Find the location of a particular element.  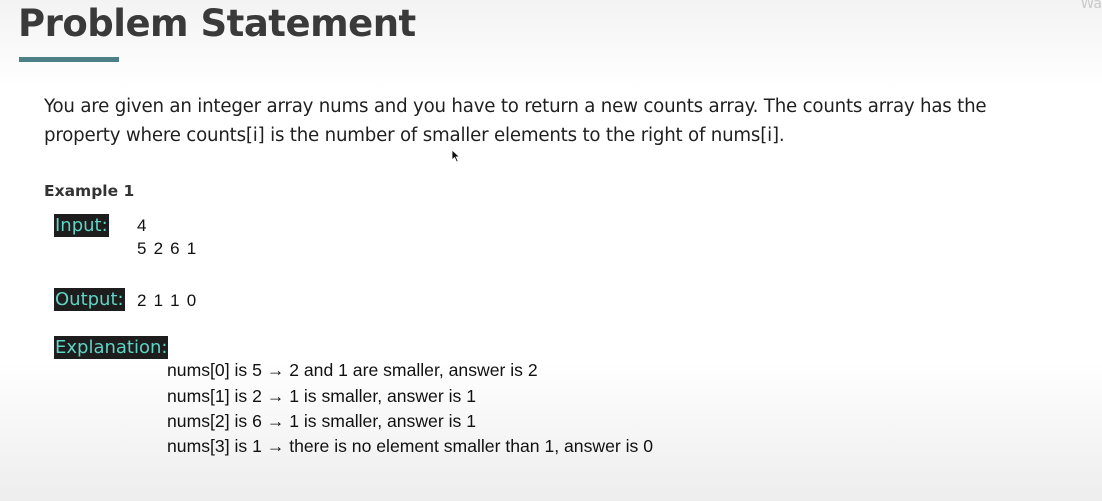

input-value-array: 5 2 6 1 is located at coordinates (167, 248).